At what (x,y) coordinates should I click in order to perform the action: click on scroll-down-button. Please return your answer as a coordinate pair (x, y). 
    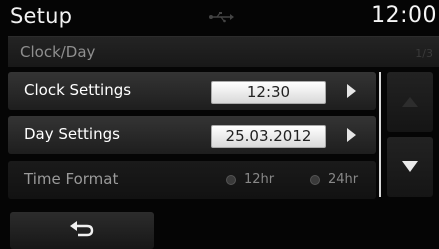
    Looking at the image, I should click on (410, 167).